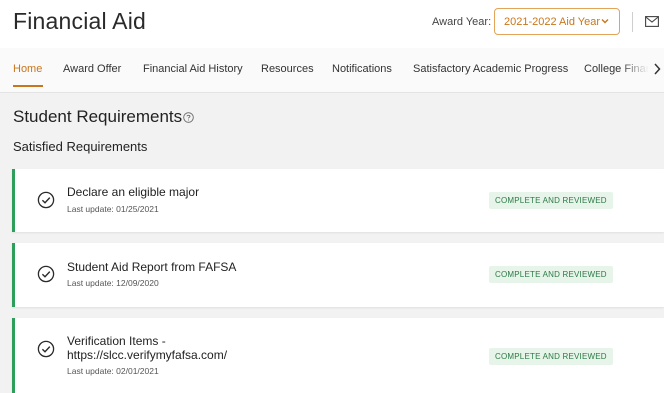 The height and width of the screenshot is (393, 664). I want to click on award-year-select: 2021-2022 Aid Year, so click(557, 21).